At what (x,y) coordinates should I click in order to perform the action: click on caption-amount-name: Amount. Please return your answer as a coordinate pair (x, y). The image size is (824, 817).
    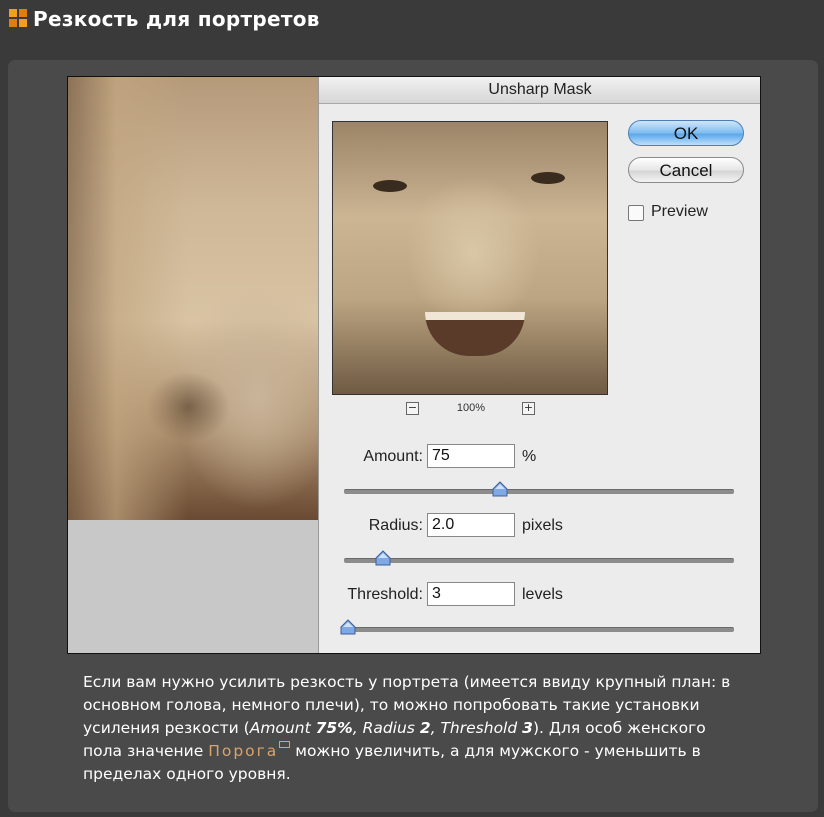
    Looking at the image, I should click on (280, 728).